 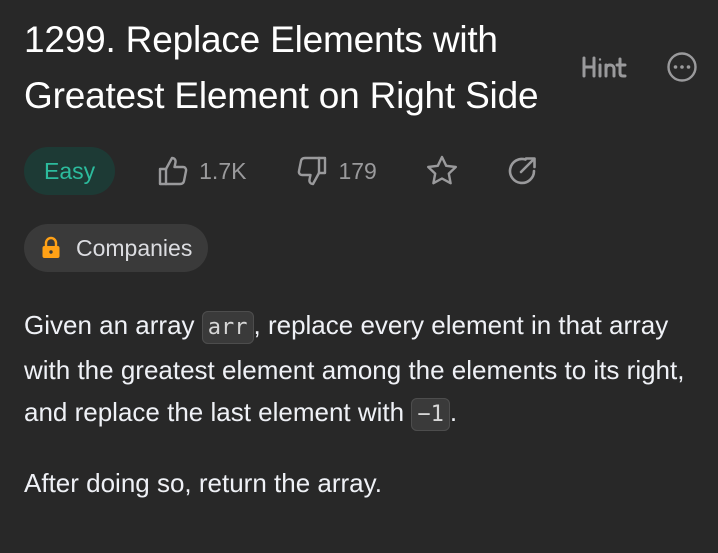 I want to click on thumbs-up-icon, so click(x=173, y=171).